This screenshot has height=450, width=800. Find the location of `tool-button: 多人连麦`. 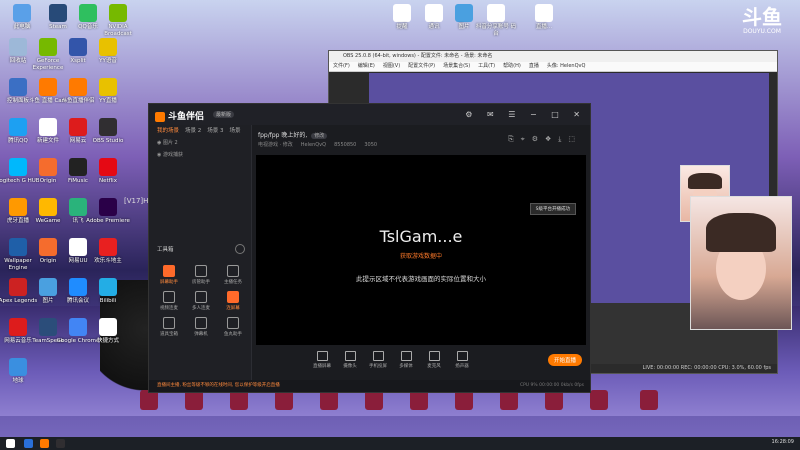

tool-button: 多人连麦 is located at coordinates (201, 301).